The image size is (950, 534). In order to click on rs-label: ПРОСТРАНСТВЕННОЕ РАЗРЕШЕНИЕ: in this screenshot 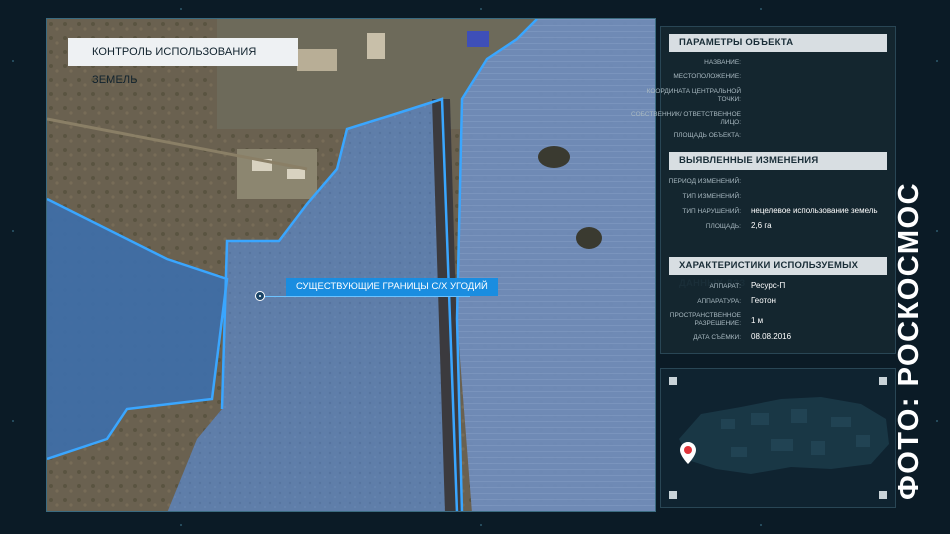, I will do `click(705, 319)`.